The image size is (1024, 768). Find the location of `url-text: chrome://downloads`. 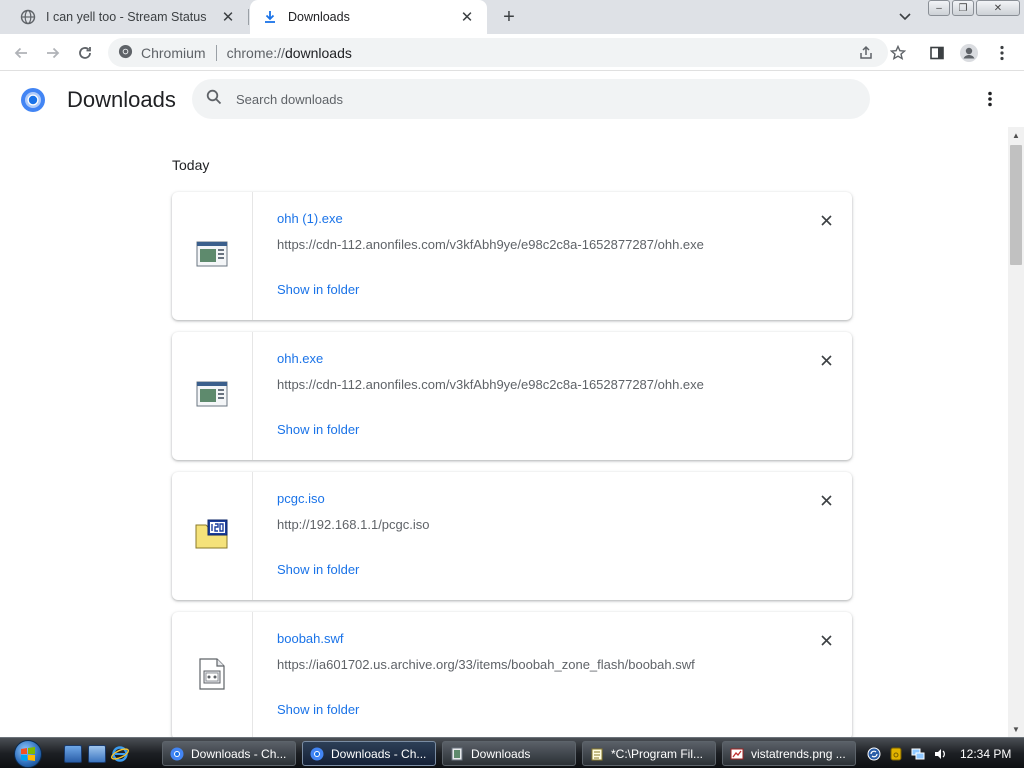

url-text: chrome://downloads is located at coordinates (289, 53).